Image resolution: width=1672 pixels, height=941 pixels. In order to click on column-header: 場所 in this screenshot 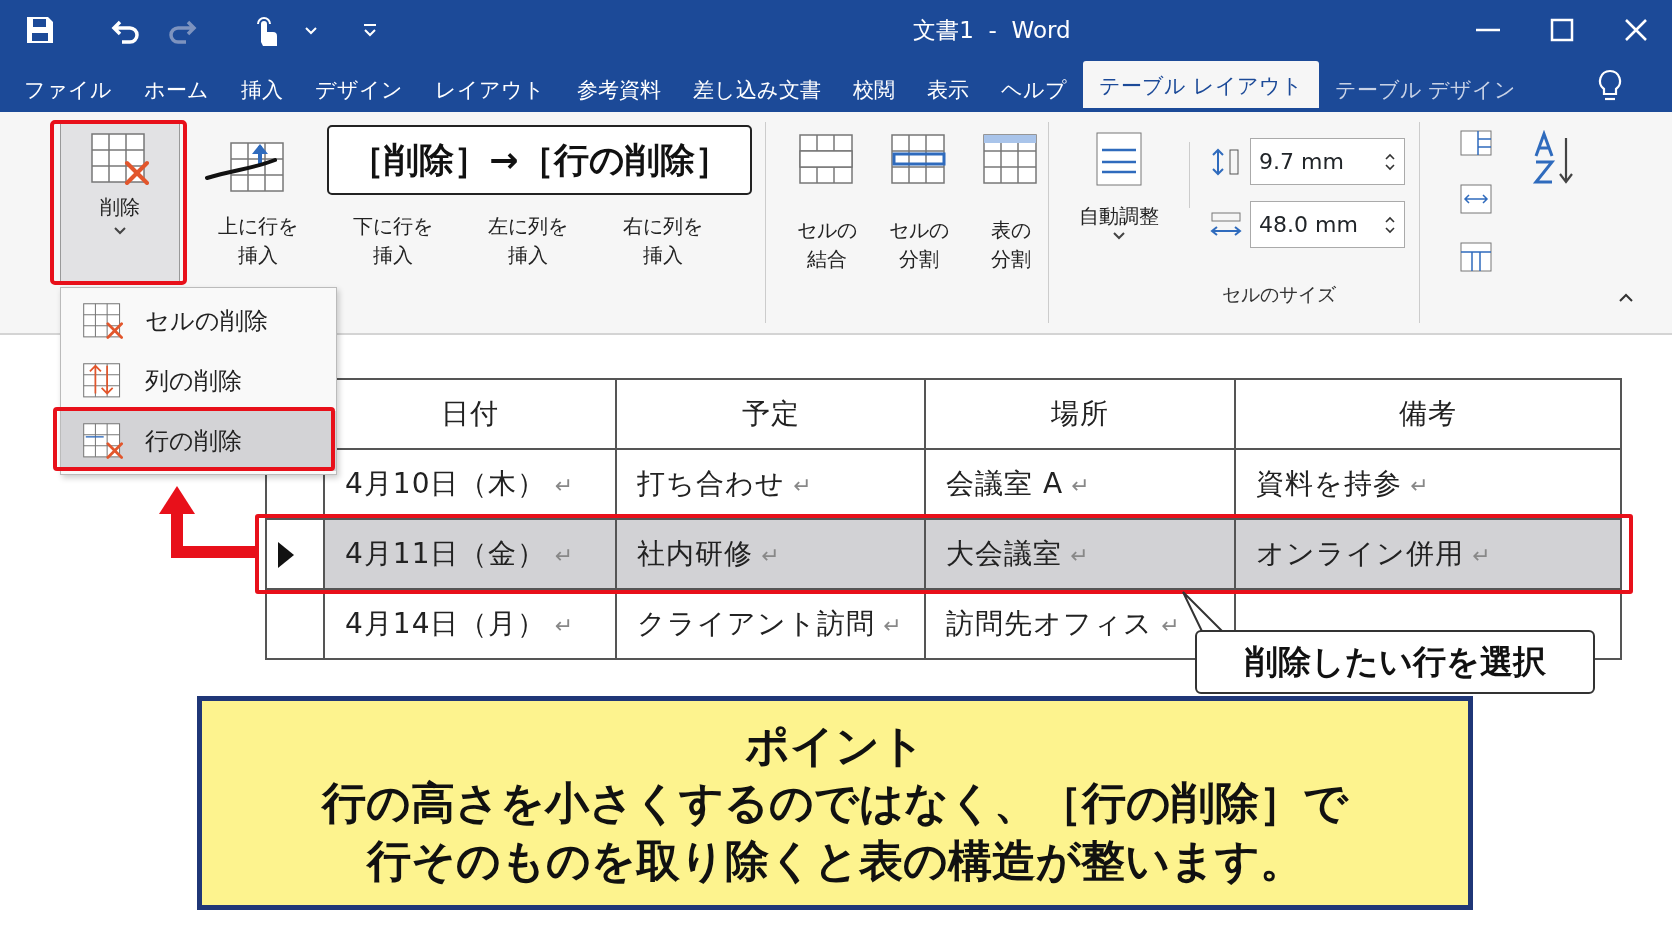, I will do `click(1080, 414)`.